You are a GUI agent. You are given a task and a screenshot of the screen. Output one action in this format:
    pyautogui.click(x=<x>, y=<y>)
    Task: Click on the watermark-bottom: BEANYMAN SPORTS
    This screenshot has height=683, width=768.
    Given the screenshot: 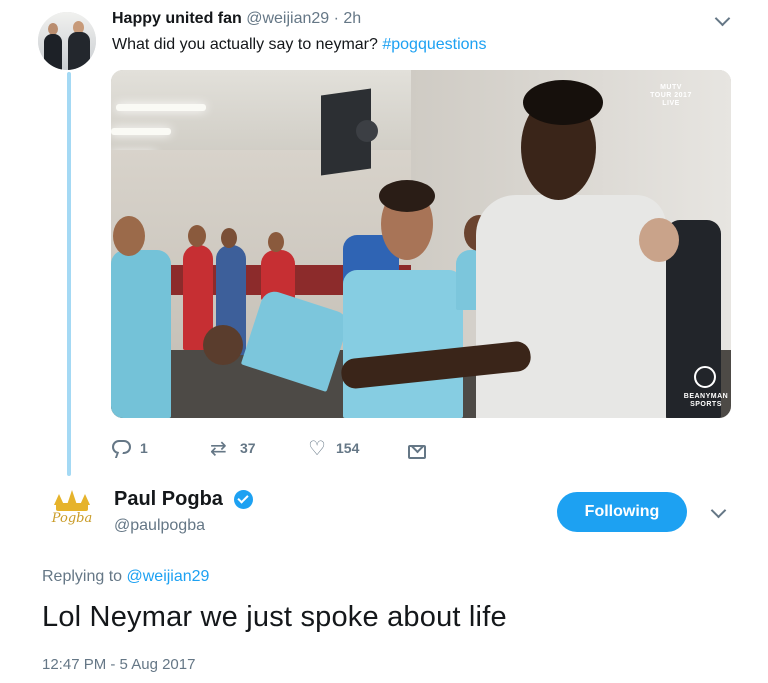 What is the action you would take?
    pyautogui.click(x=706, y=400)
    